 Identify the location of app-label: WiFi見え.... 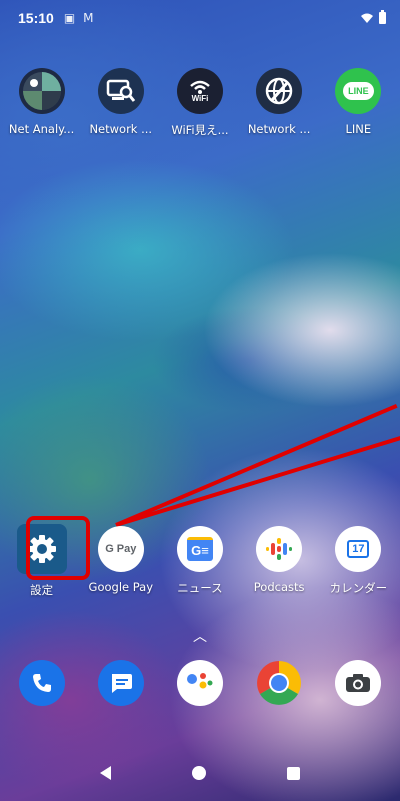
(200, 130).